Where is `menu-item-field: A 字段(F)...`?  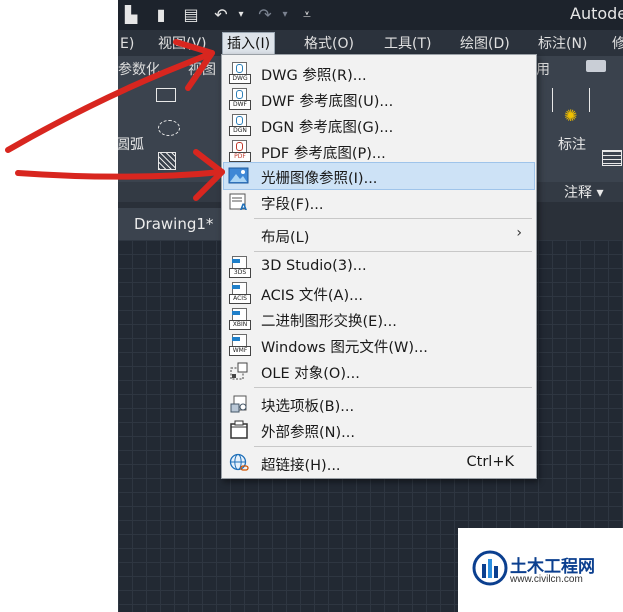
menu-item-field: A 字段(F)... is located at coordinates (379, 202).